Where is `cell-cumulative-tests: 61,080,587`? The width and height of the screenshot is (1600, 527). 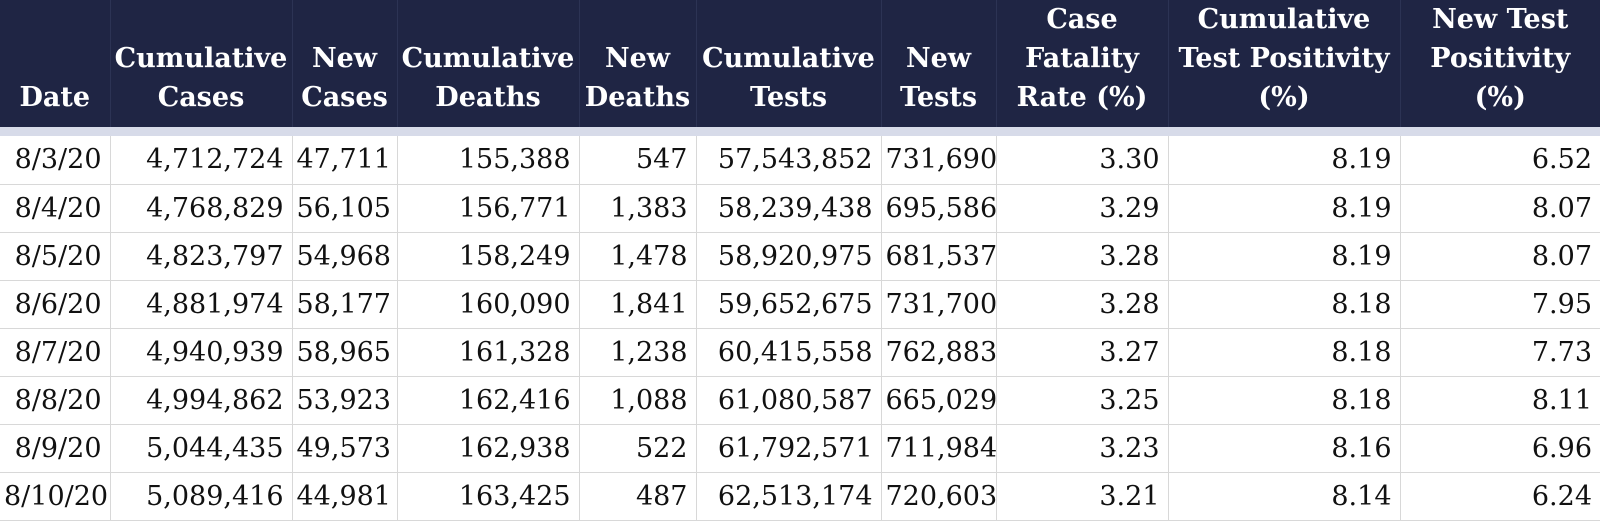 cell-cumulative-tests: 61,080,587 is located at coordinates (789, 400).